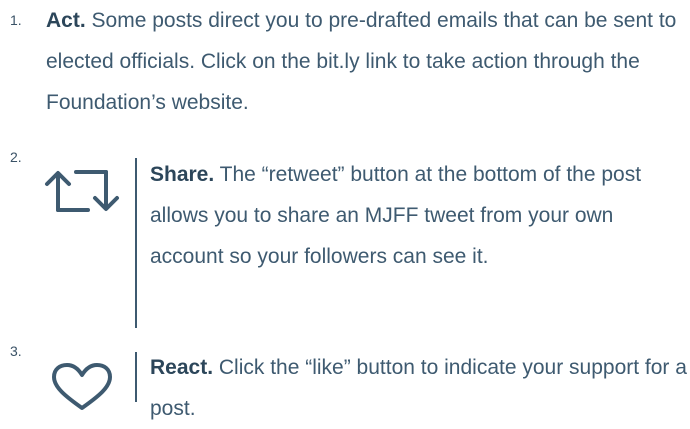 This screenshot has height=429, width=690. I want to click on heart-icon, so click(82, 389).